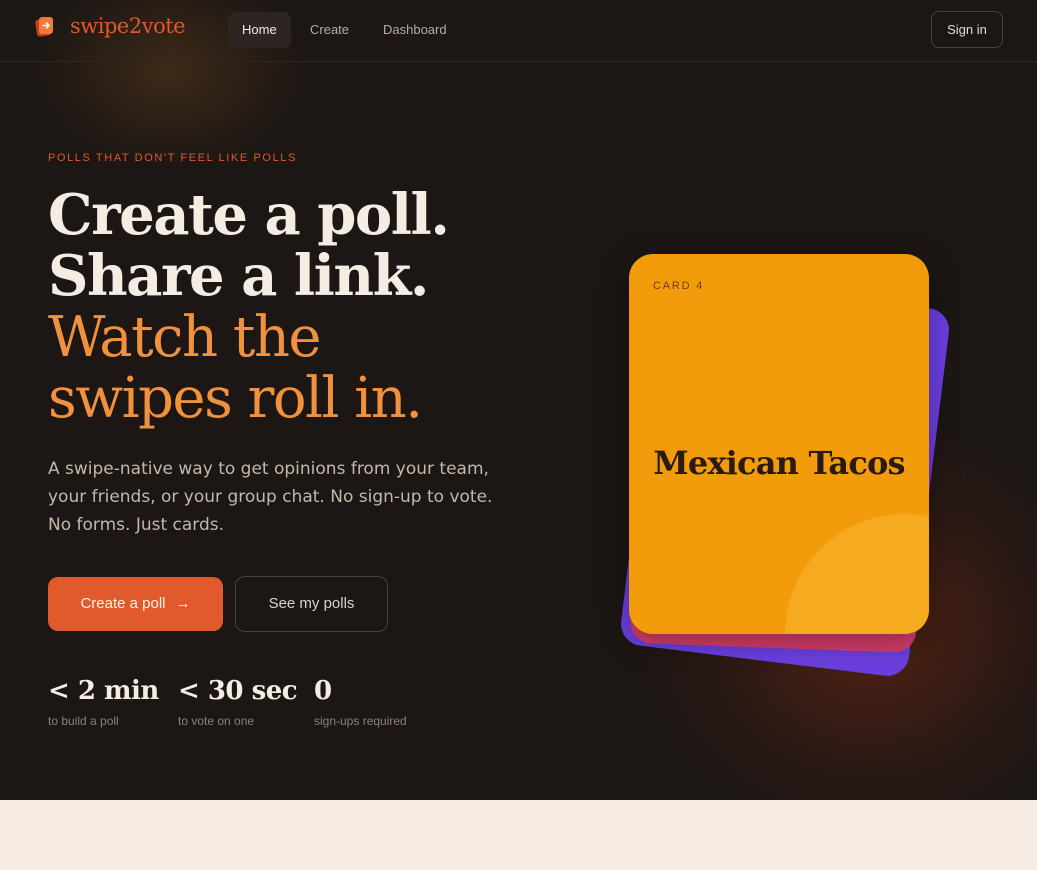  Describe the element at coordinates (172, 158) in the screenshot. I see `hero-eyebrow: POLLS THAT DON'T FEEL LIKE POLLS` at that location.